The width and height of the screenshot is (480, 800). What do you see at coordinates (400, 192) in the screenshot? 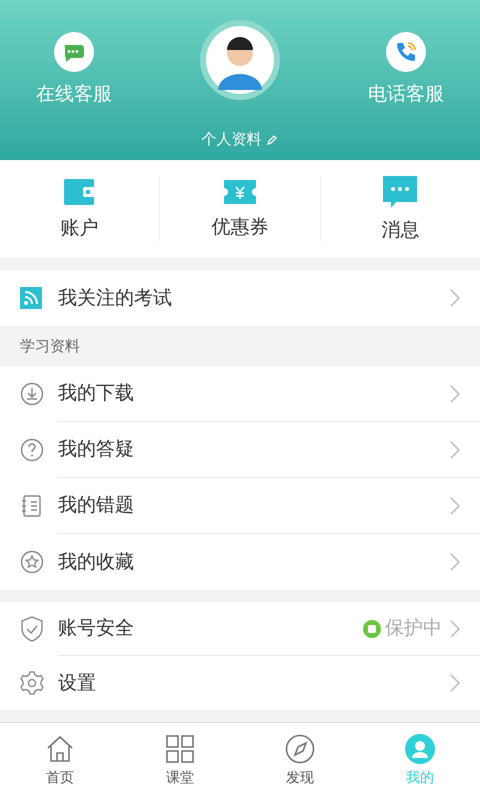
I see `message-icon` at bounding box center [400, 192].